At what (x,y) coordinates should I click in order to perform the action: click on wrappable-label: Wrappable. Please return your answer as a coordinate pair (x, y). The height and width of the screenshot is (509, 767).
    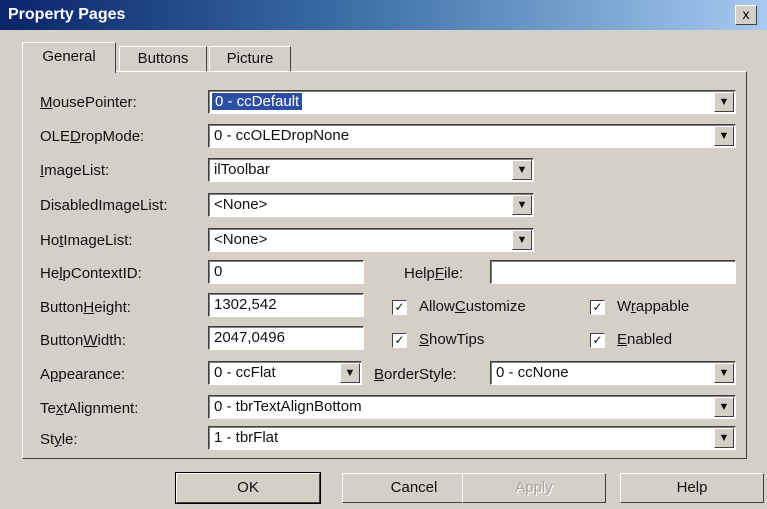
    Looking at the image, I should click on (653, 306).